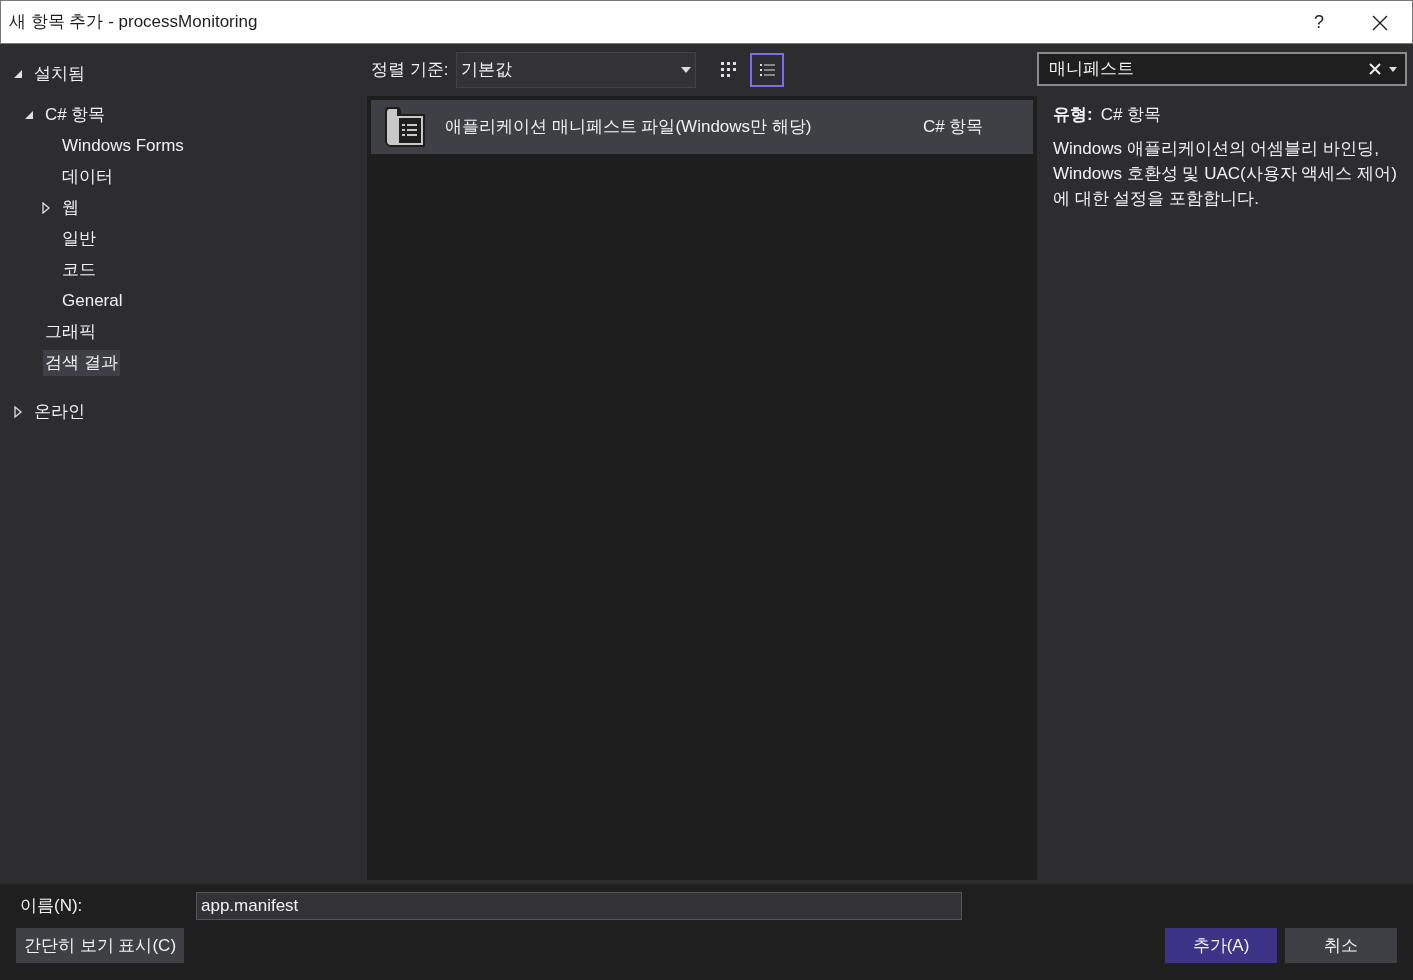  Describe the element at coordinates (59, 411) in the screenshot. I see `tree-item: 온라인` at that location.